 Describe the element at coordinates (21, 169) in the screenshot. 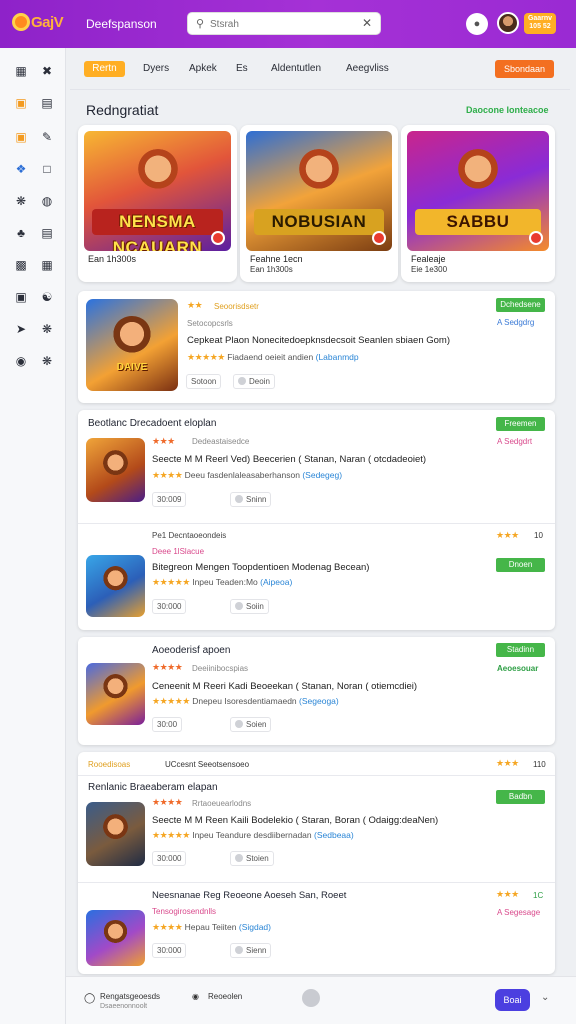

I see `puzzle-icon: ❖` at that location.